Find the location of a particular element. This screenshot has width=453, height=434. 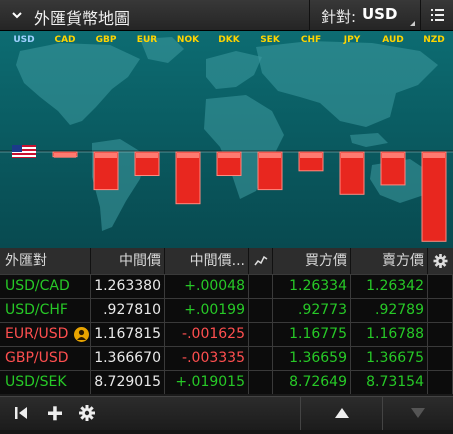

triangle-down-icon is located at coordinates (418, 413).